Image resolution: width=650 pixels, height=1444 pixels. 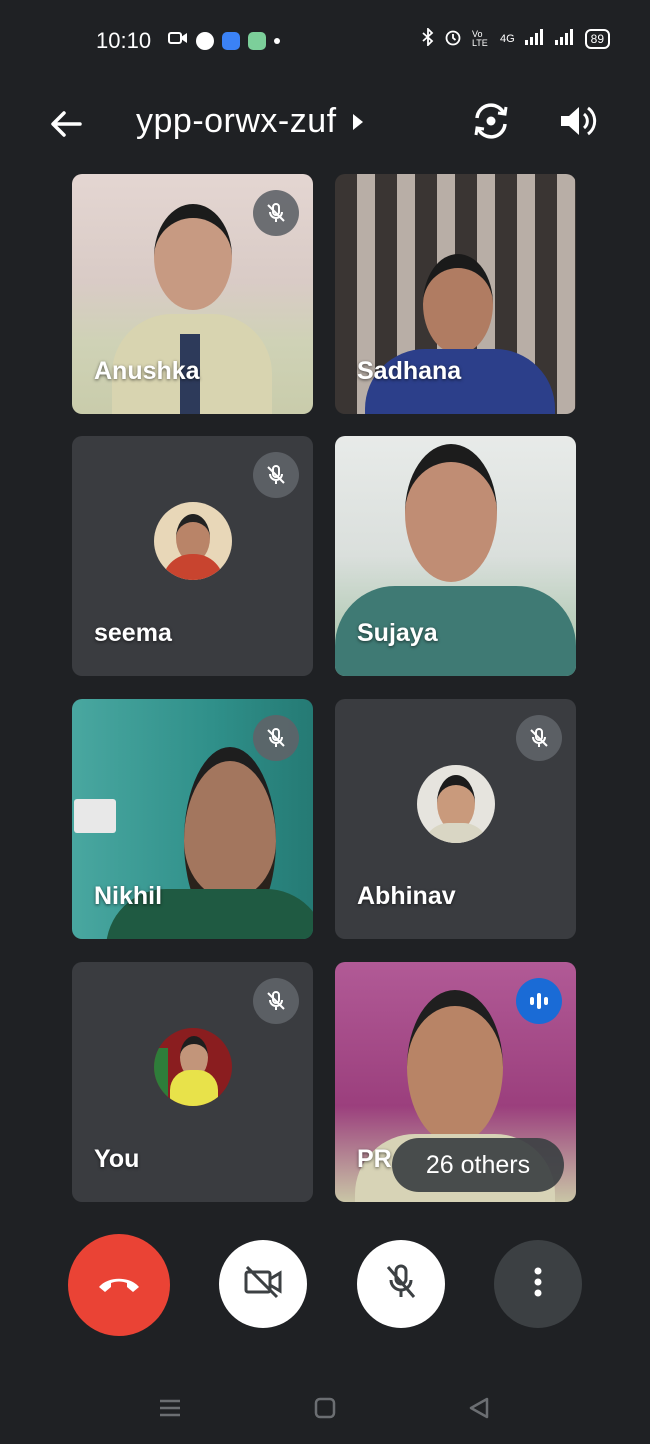 What do you see at coordinates (478, 1165) in the screenshot?
I see `others-chip: 26 others` at bounding box center [478, 1165].